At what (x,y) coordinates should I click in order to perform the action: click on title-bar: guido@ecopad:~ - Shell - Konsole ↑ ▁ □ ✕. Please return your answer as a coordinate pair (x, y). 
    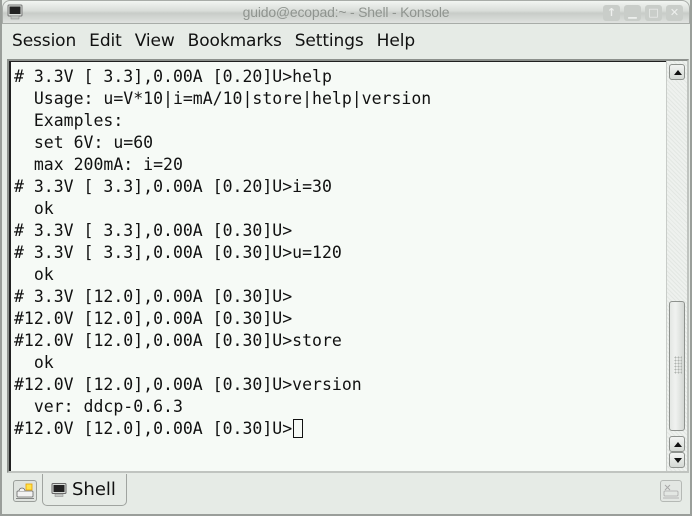
    Looking at the image, I should click on (346, 12).